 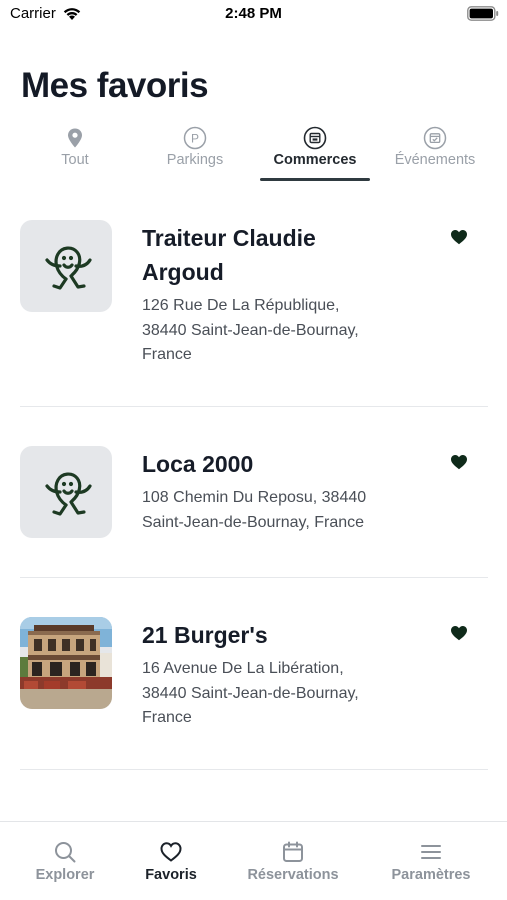 I want to click on tab-label: Parkings, so click(x=195, y=160).